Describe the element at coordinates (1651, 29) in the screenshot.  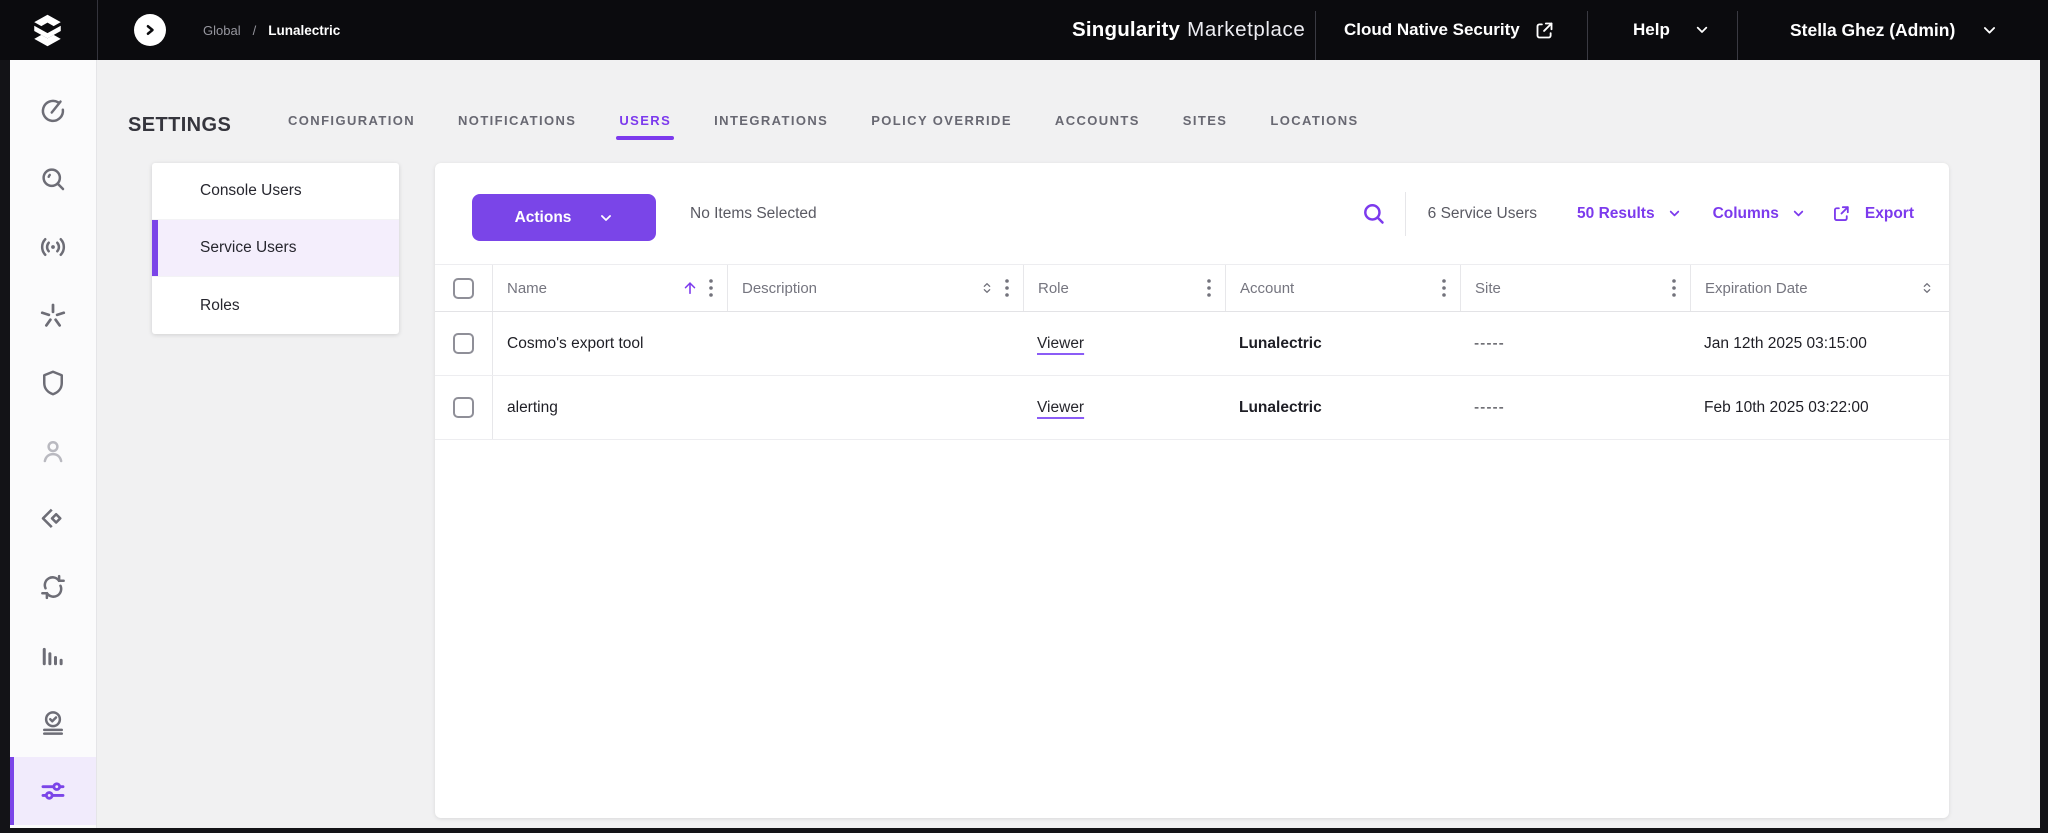
I see `help-label: Help` at that location.